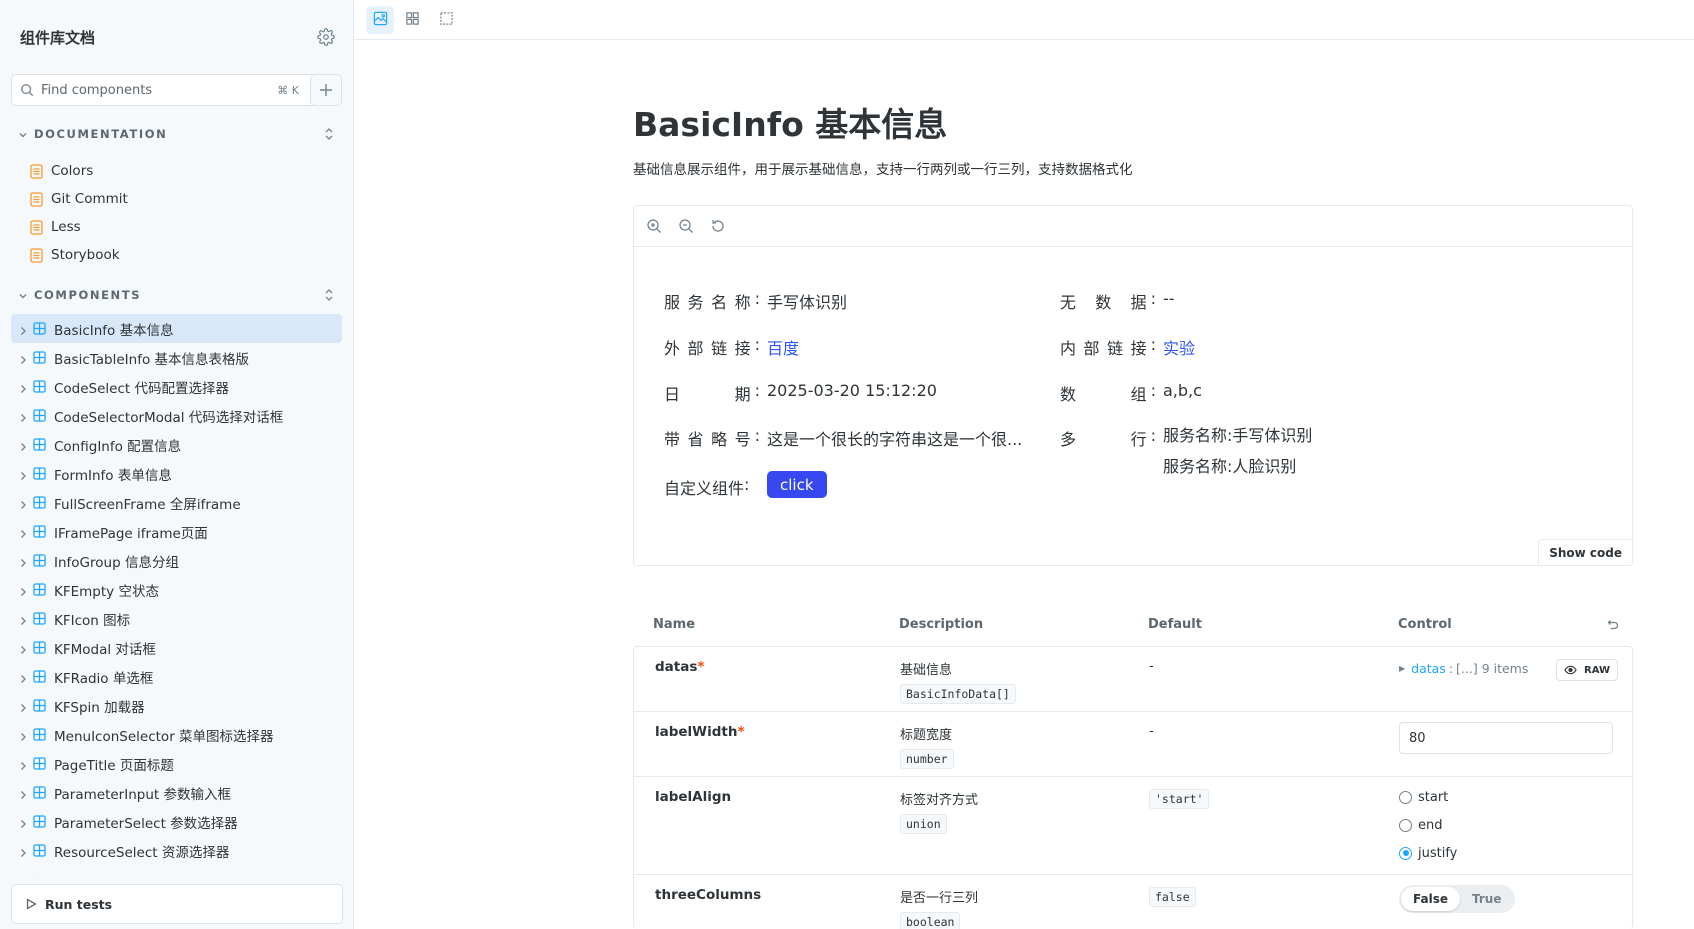 Image resolution: width=1694 pixels, height=929 pixels. I want to click on grid-icon, so click(412, 20).